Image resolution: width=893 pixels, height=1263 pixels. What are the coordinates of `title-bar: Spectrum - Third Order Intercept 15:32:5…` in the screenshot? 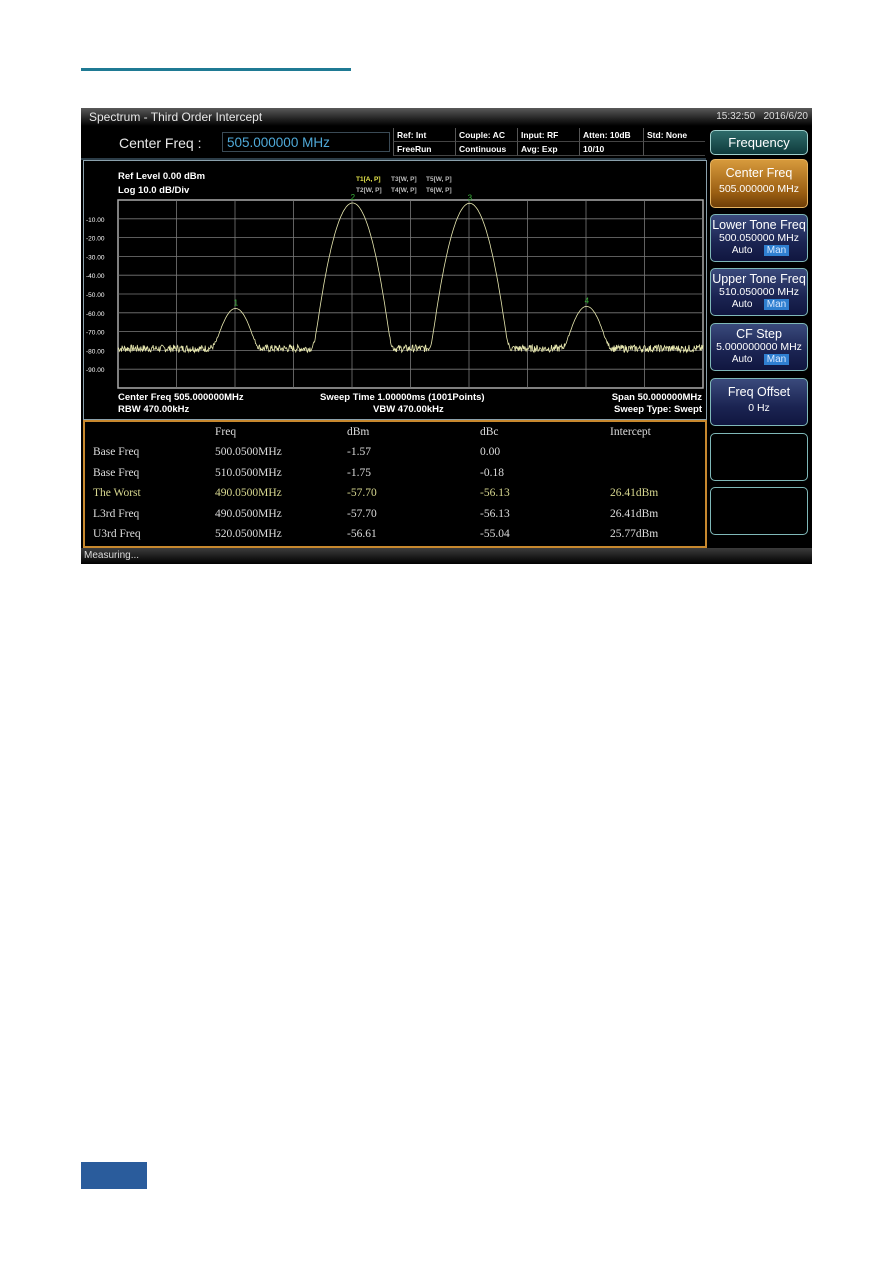 It's located at (446, 117).